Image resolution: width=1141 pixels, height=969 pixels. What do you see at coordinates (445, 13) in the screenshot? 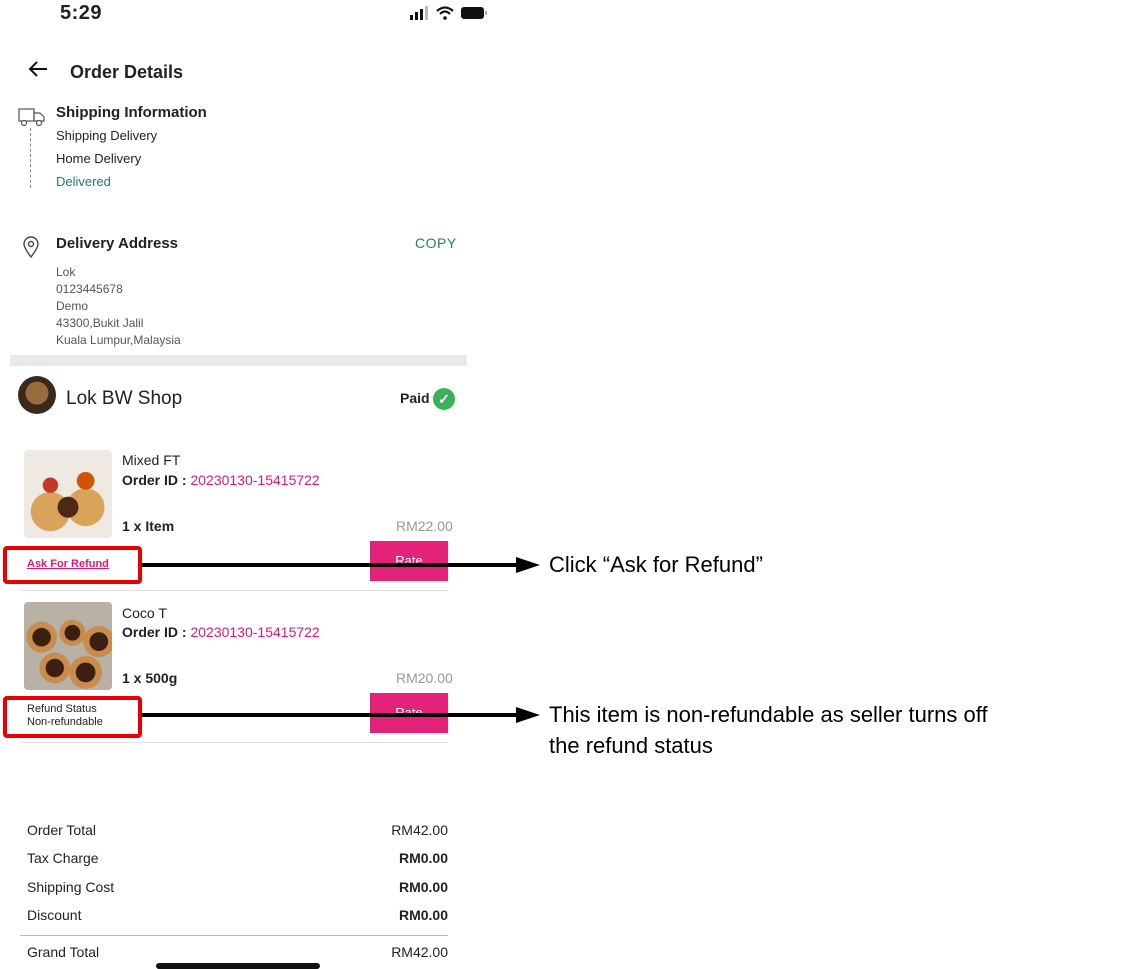
I see `wifi-icon` at bounding box center [445, 13].